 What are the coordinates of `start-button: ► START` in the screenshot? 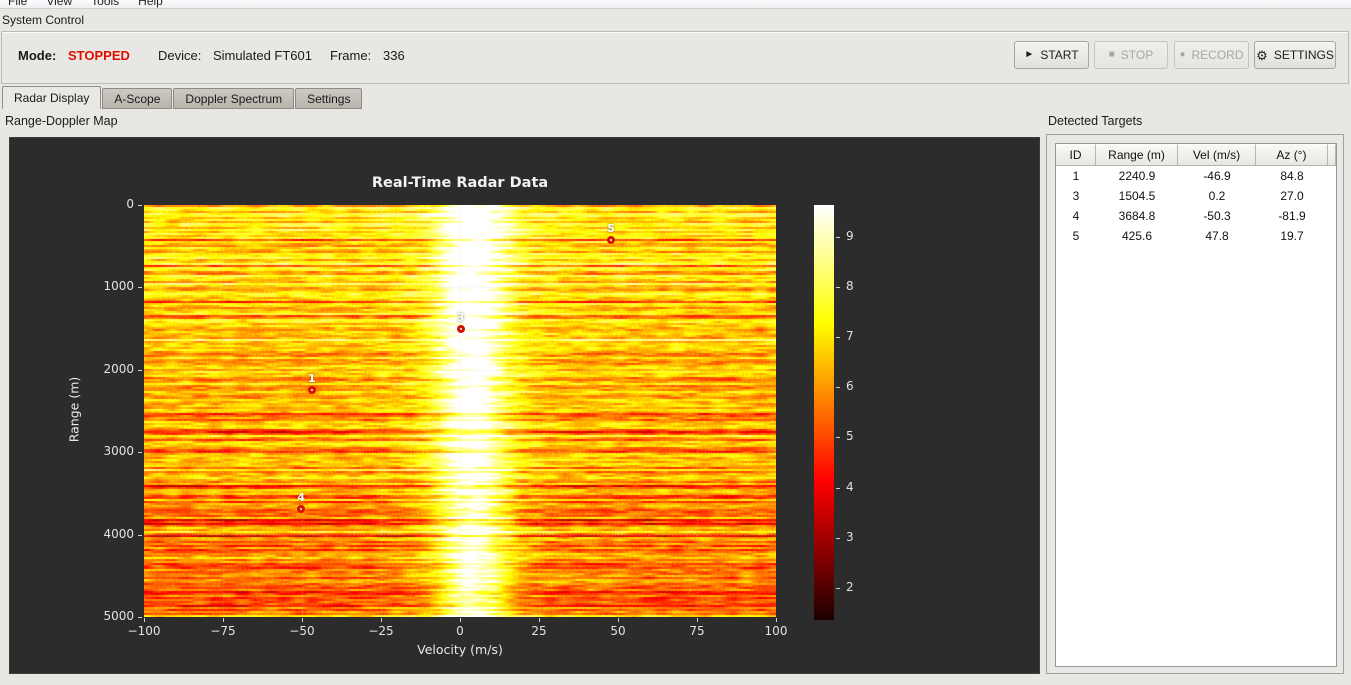 It's located at (1051, 55).